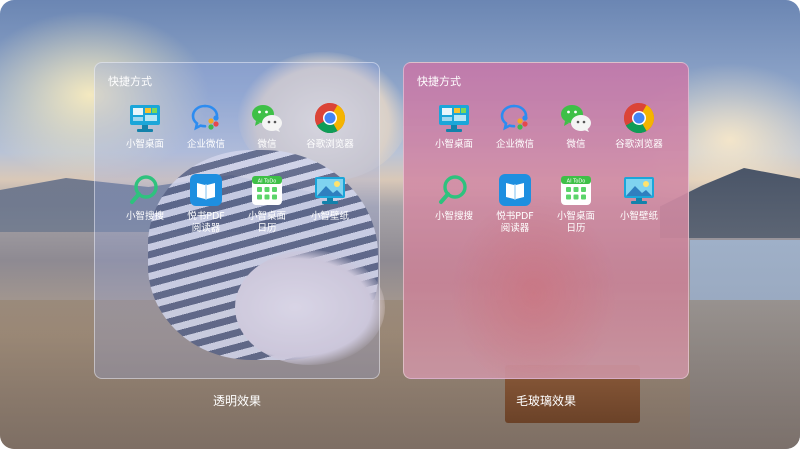 The image size is (800, 449). I want to click on caption-transparent: 透明效果, so click(236, 401).